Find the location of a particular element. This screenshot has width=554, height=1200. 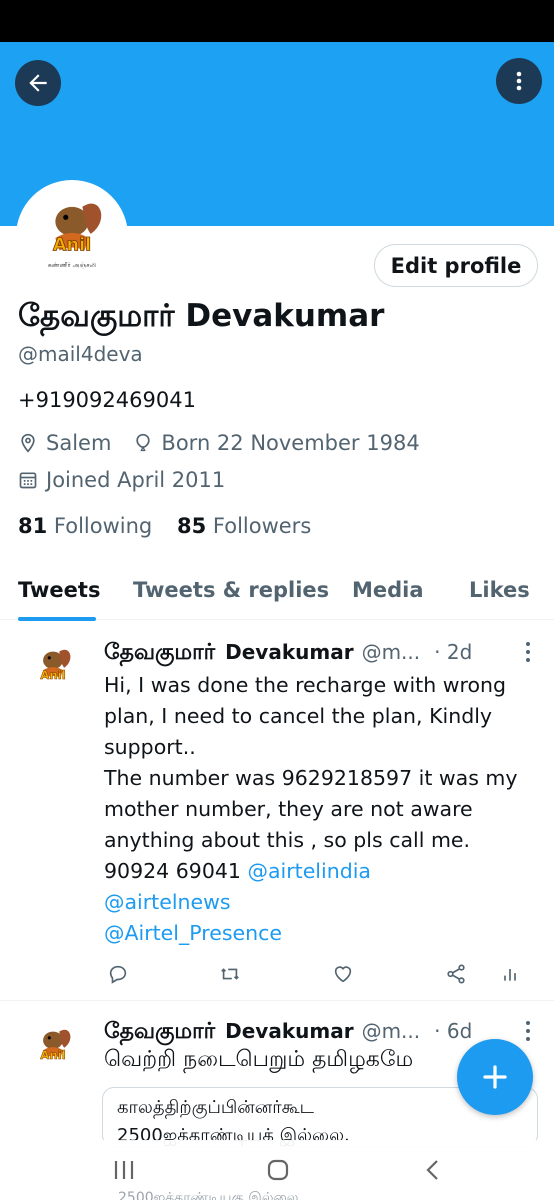

profile-handle: @mail4deva is located at coordinates (80, 354).